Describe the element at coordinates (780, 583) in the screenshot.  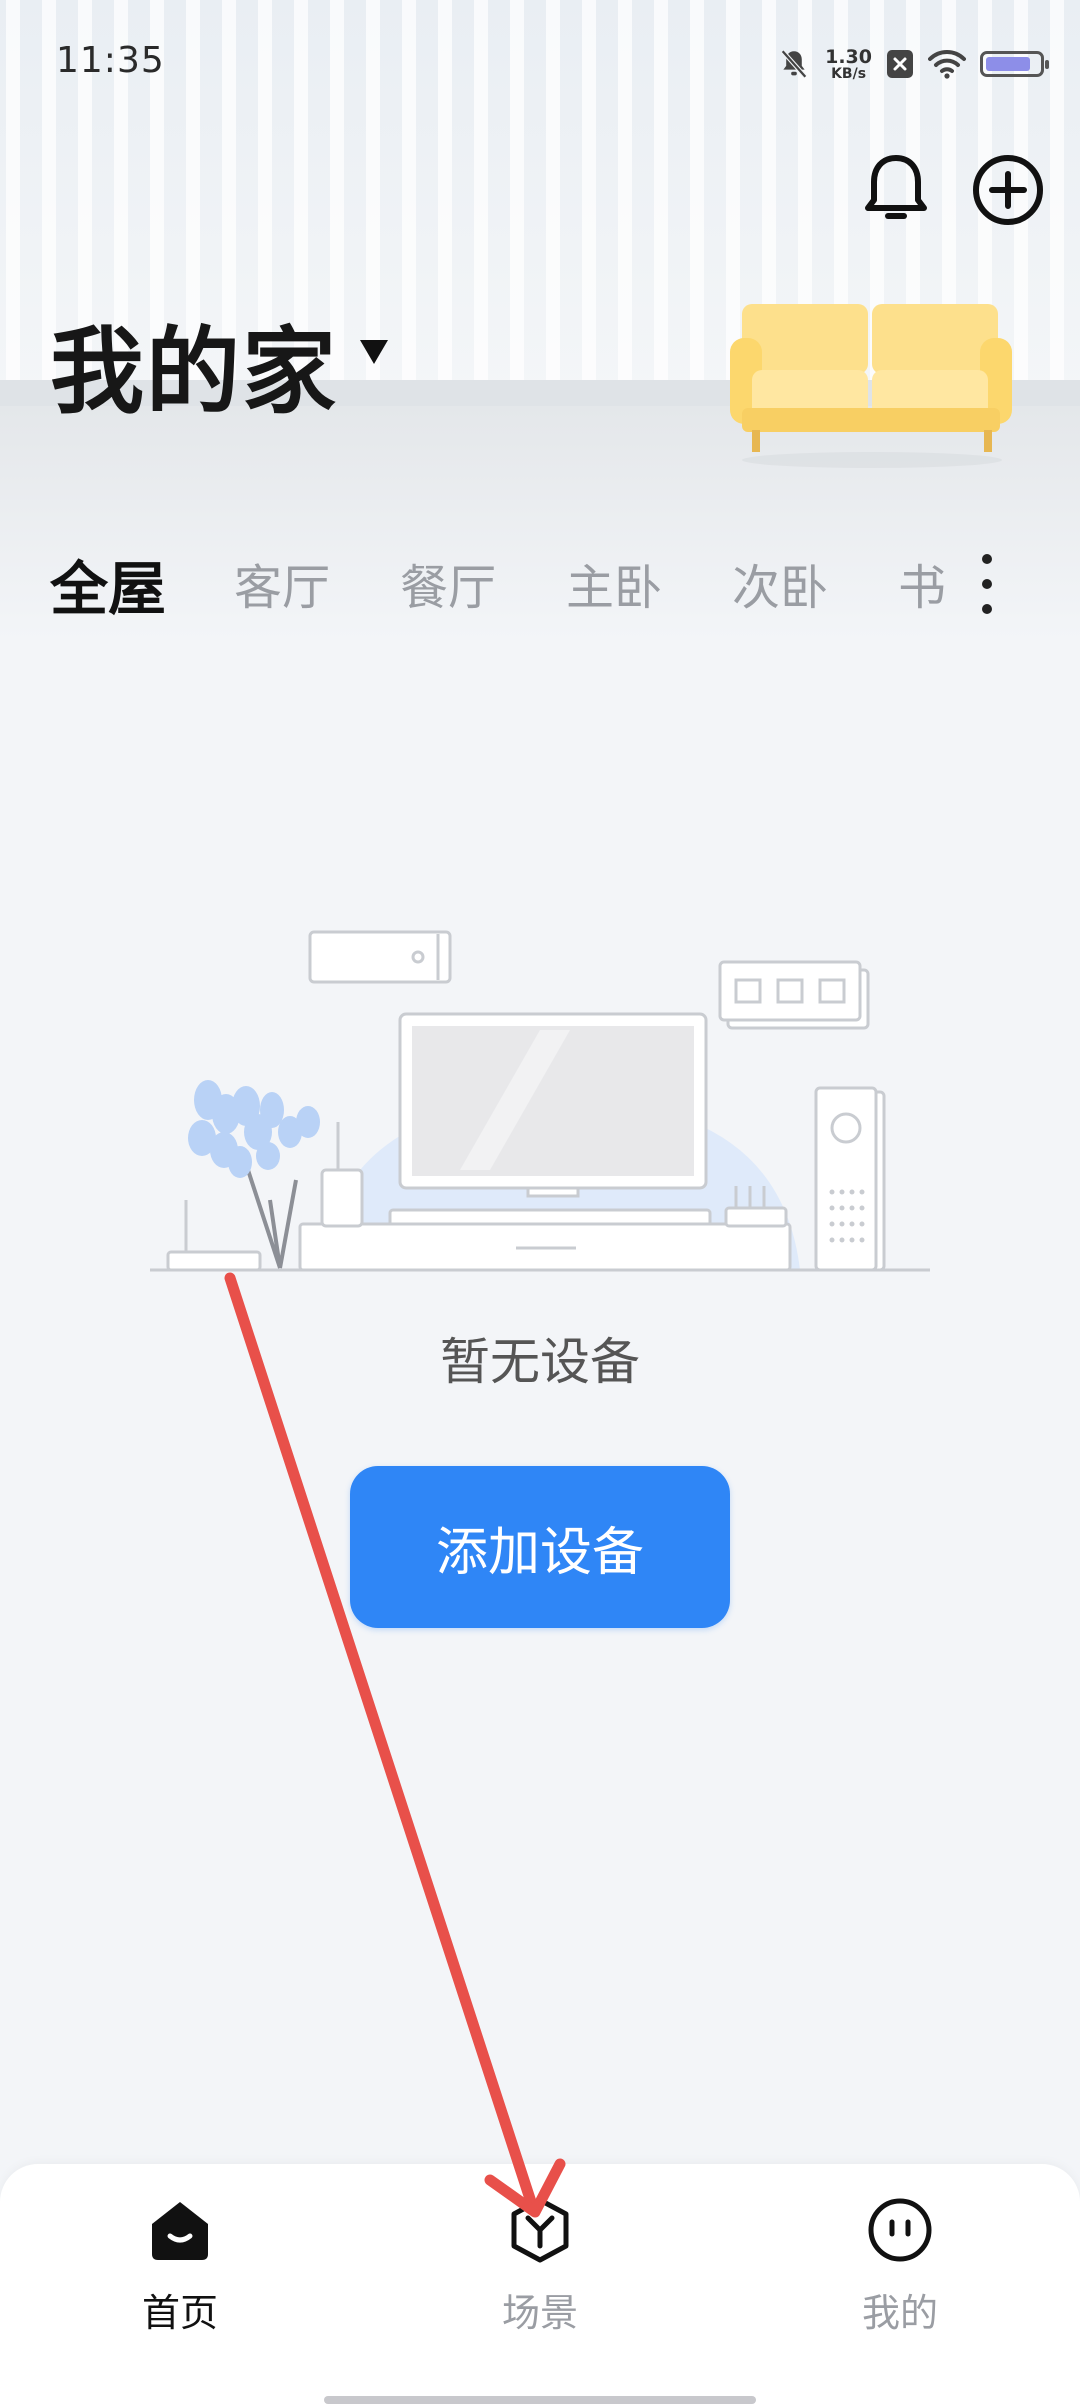
I see `tab-second-bedroom: 次卧` at that location.